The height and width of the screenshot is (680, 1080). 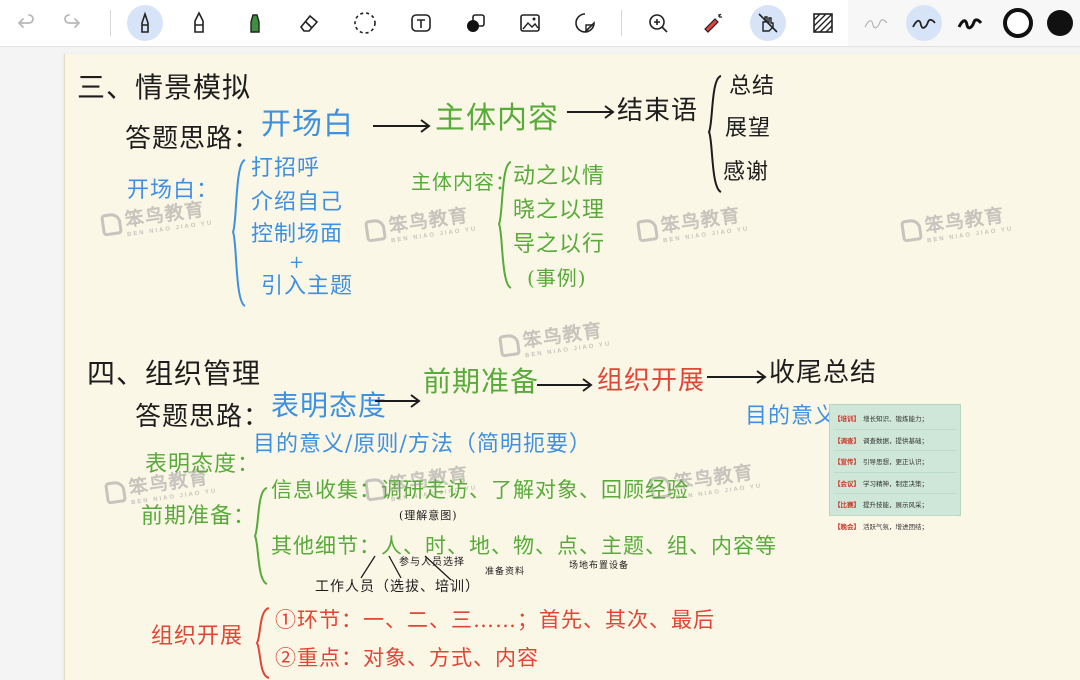 I want to click on background-pattern-icon, so click(x=823, y=23).